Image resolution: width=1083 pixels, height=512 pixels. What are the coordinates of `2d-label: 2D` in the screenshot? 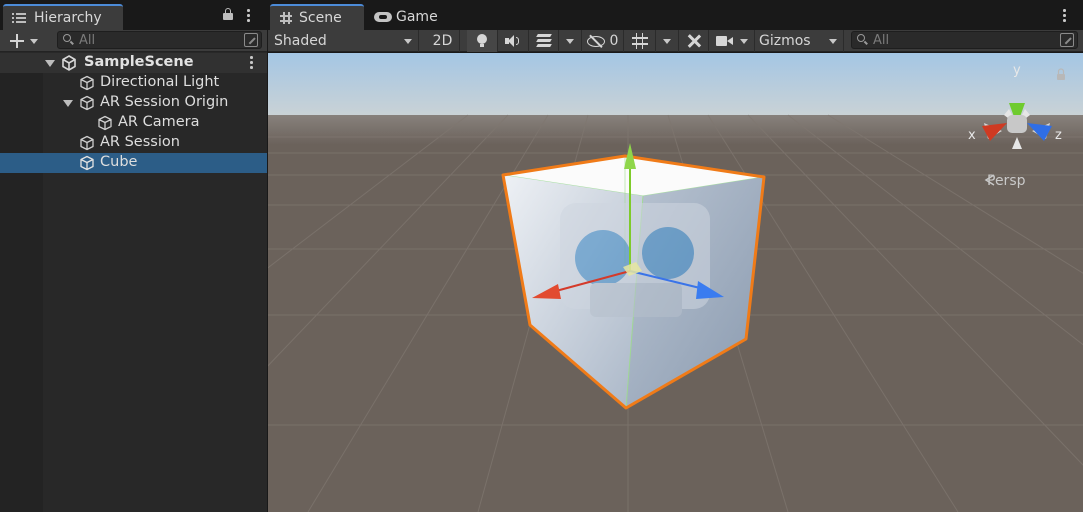 It's located at (442, 41).